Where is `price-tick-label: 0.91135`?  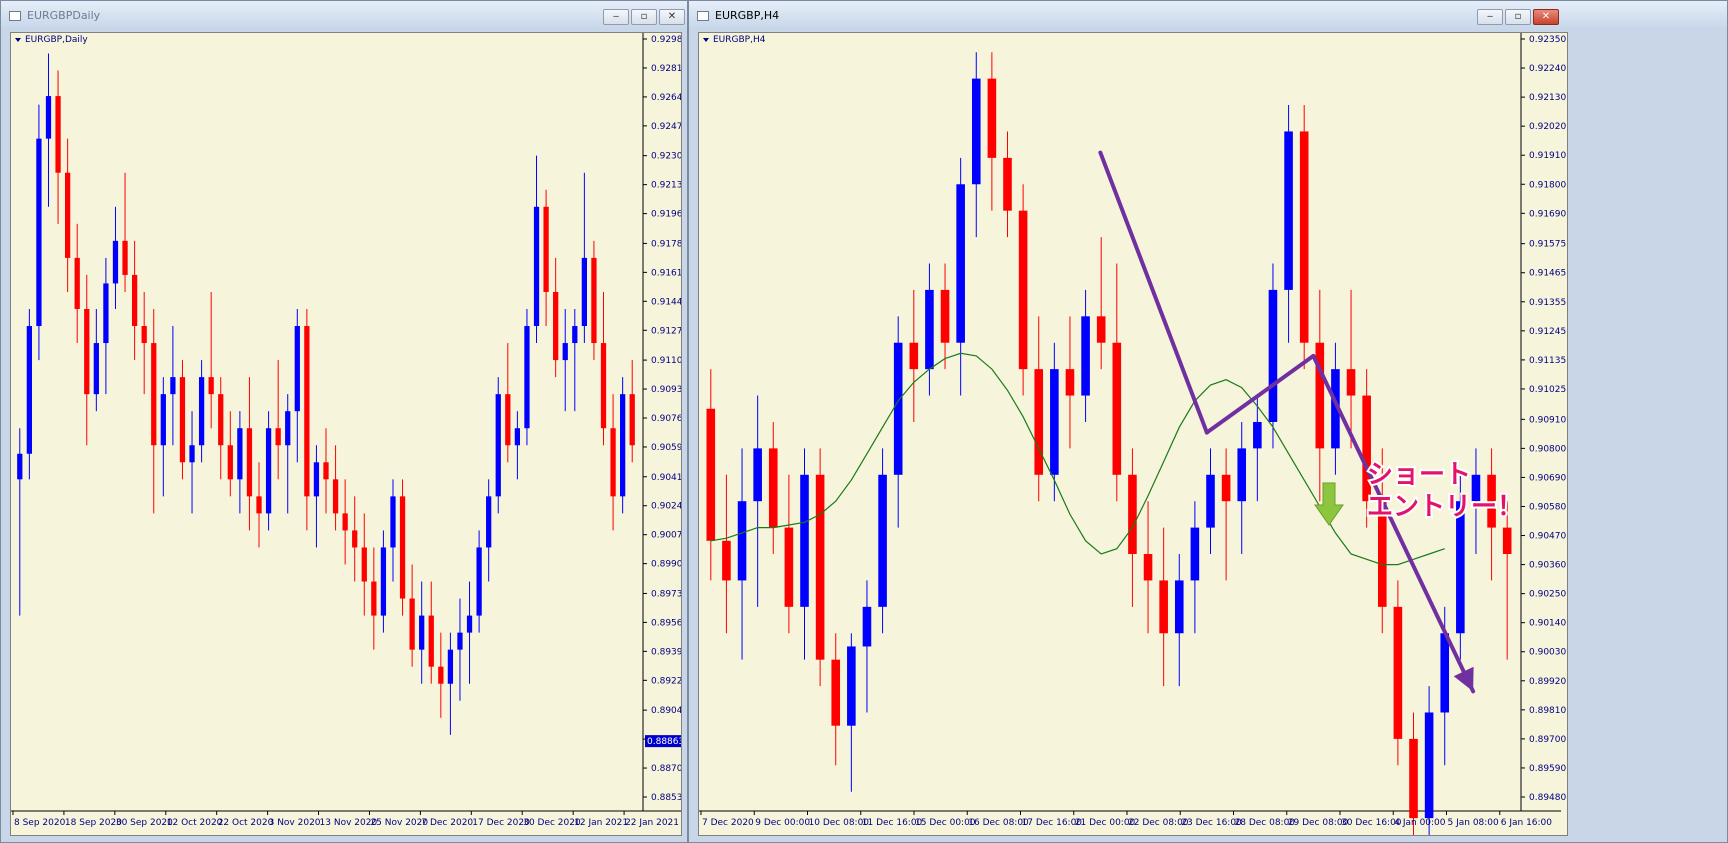
price-tick-label: 0.91135 is located at coordinates (1547, 361).